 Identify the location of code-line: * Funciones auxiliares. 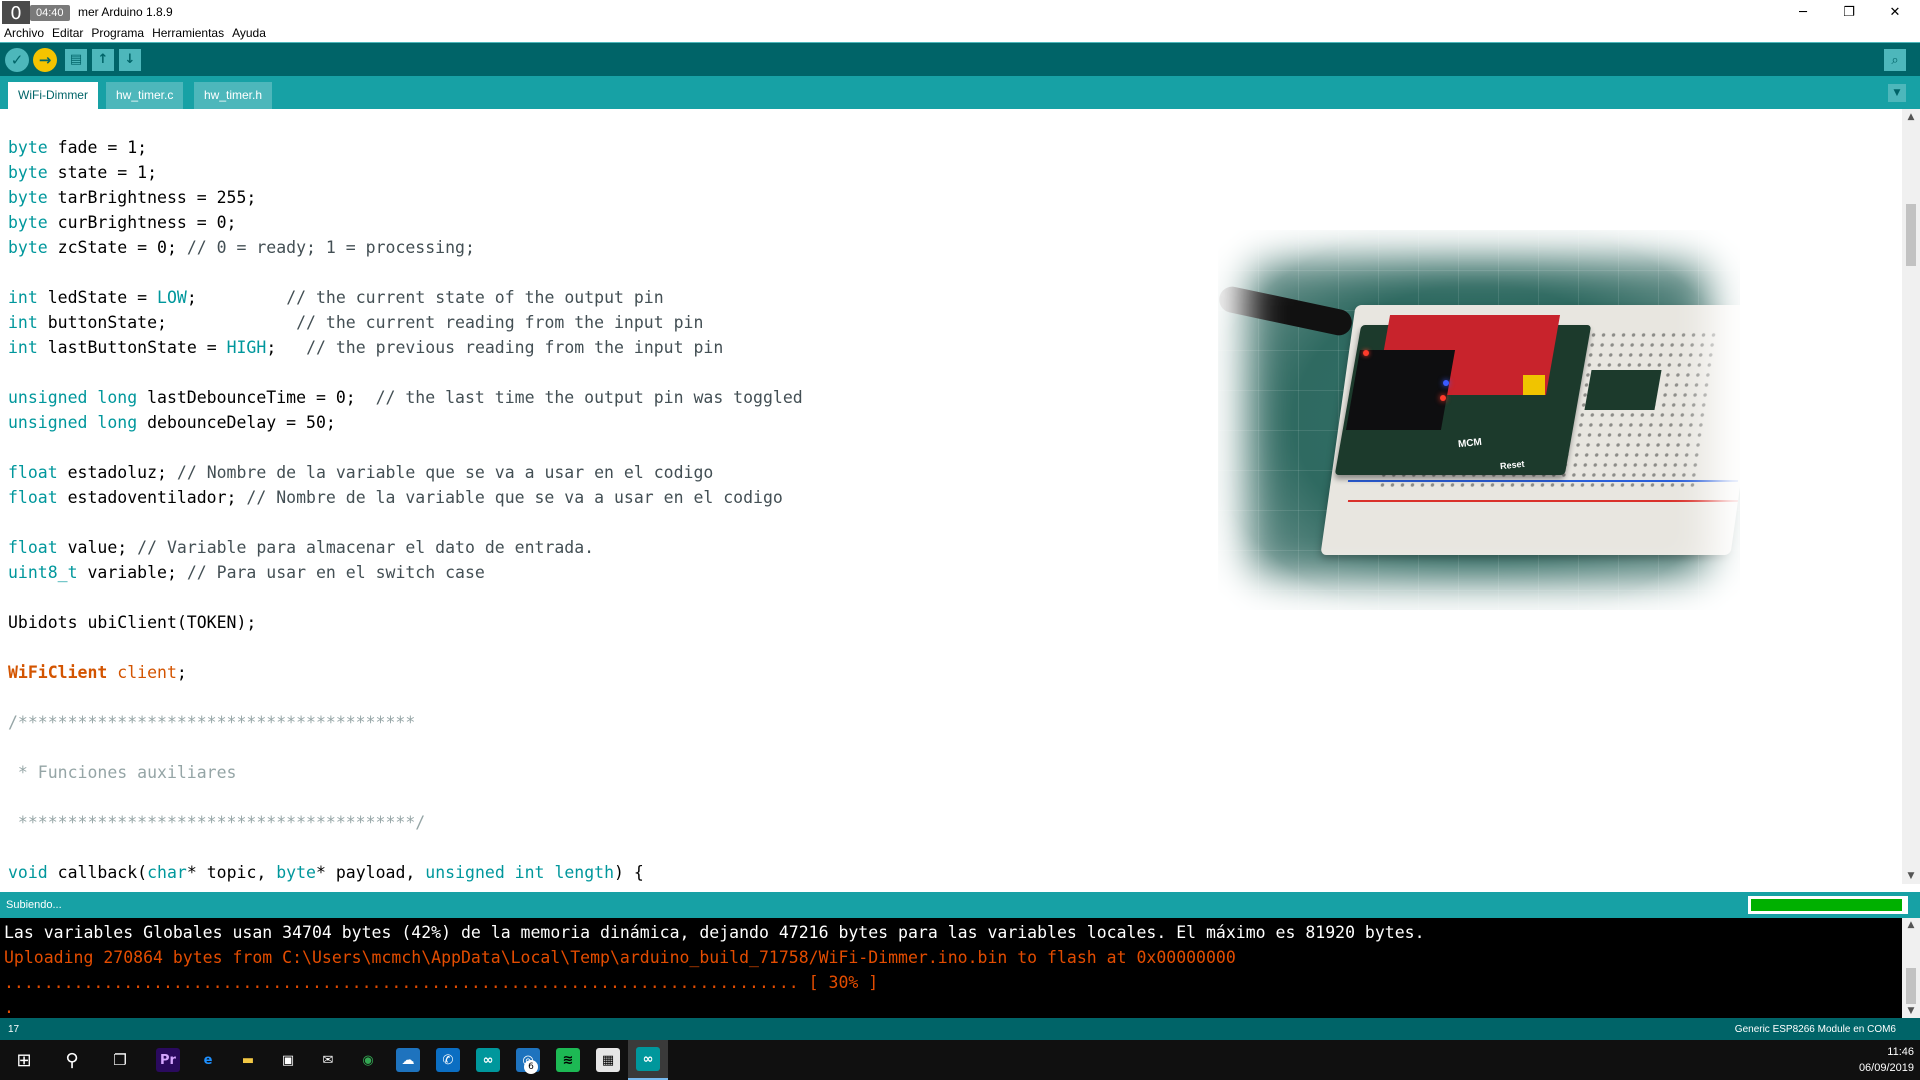
(122, 772).